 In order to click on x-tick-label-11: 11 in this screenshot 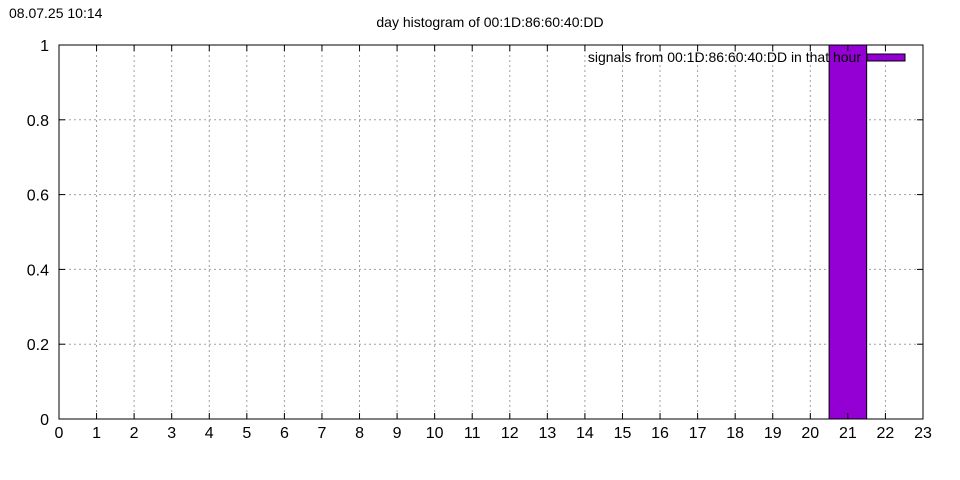, I will do `click(472, 433)`.